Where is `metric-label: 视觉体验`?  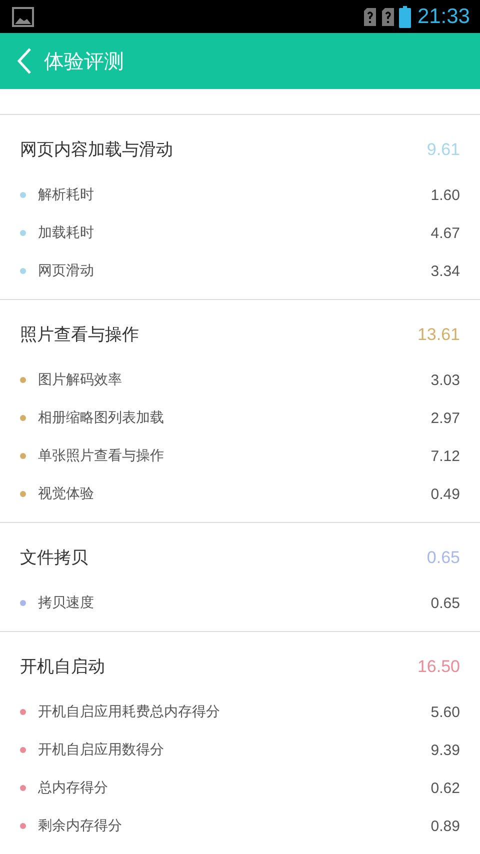
metric-label: 视觉体验 is located at coordinates (66, 494).